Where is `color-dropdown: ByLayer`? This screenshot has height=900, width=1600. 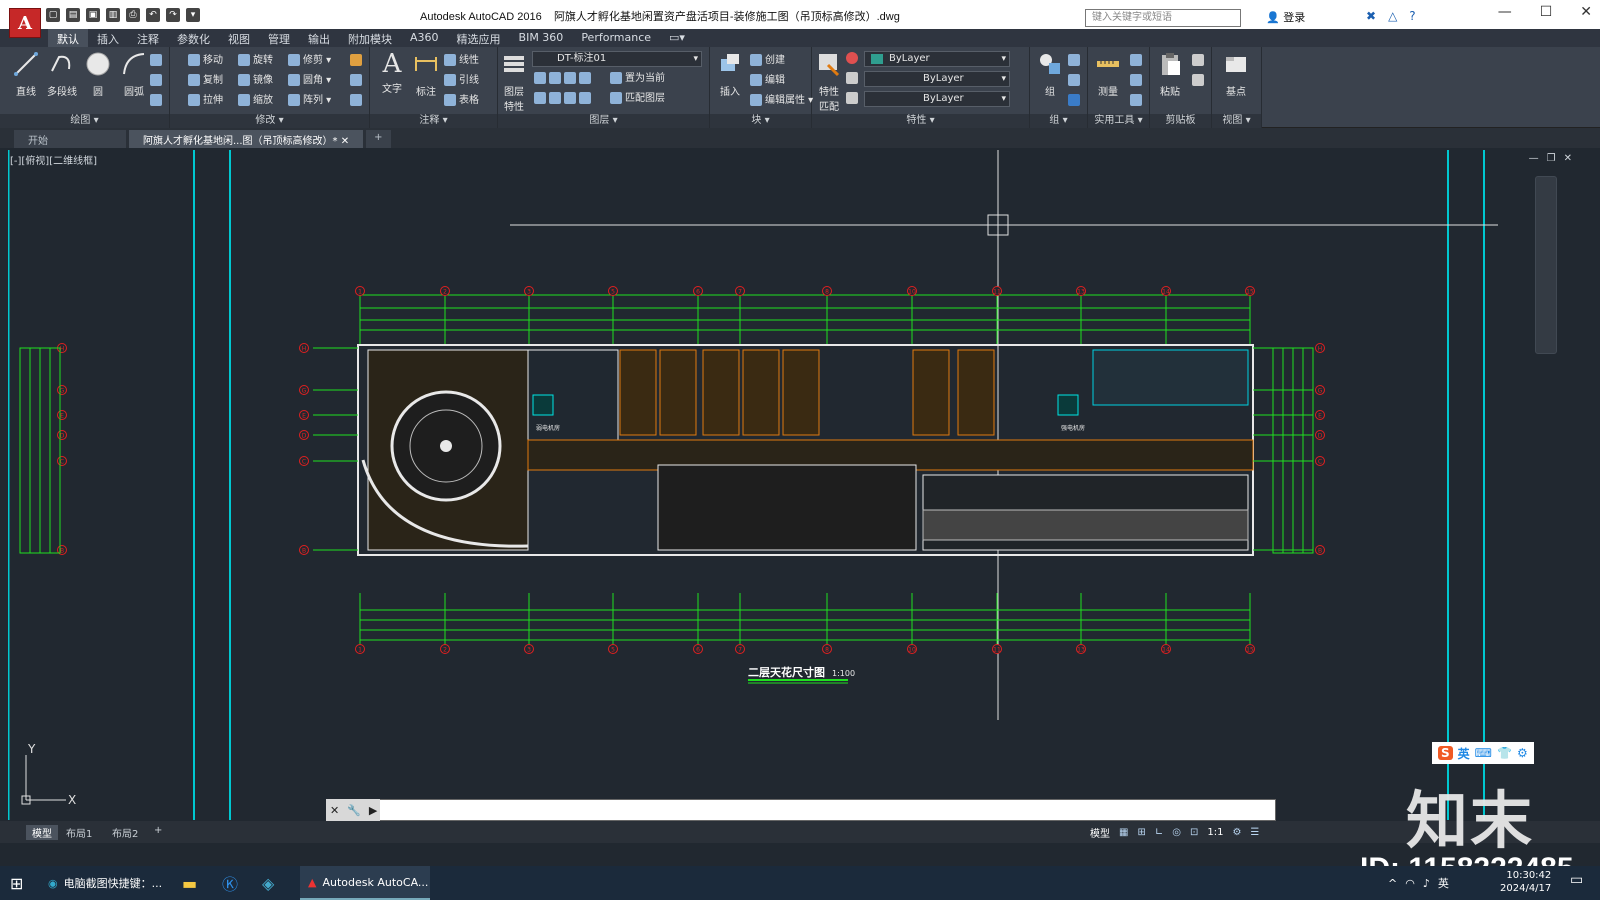
color-dropdown: ByLayer is located at coordinates (937, 59).